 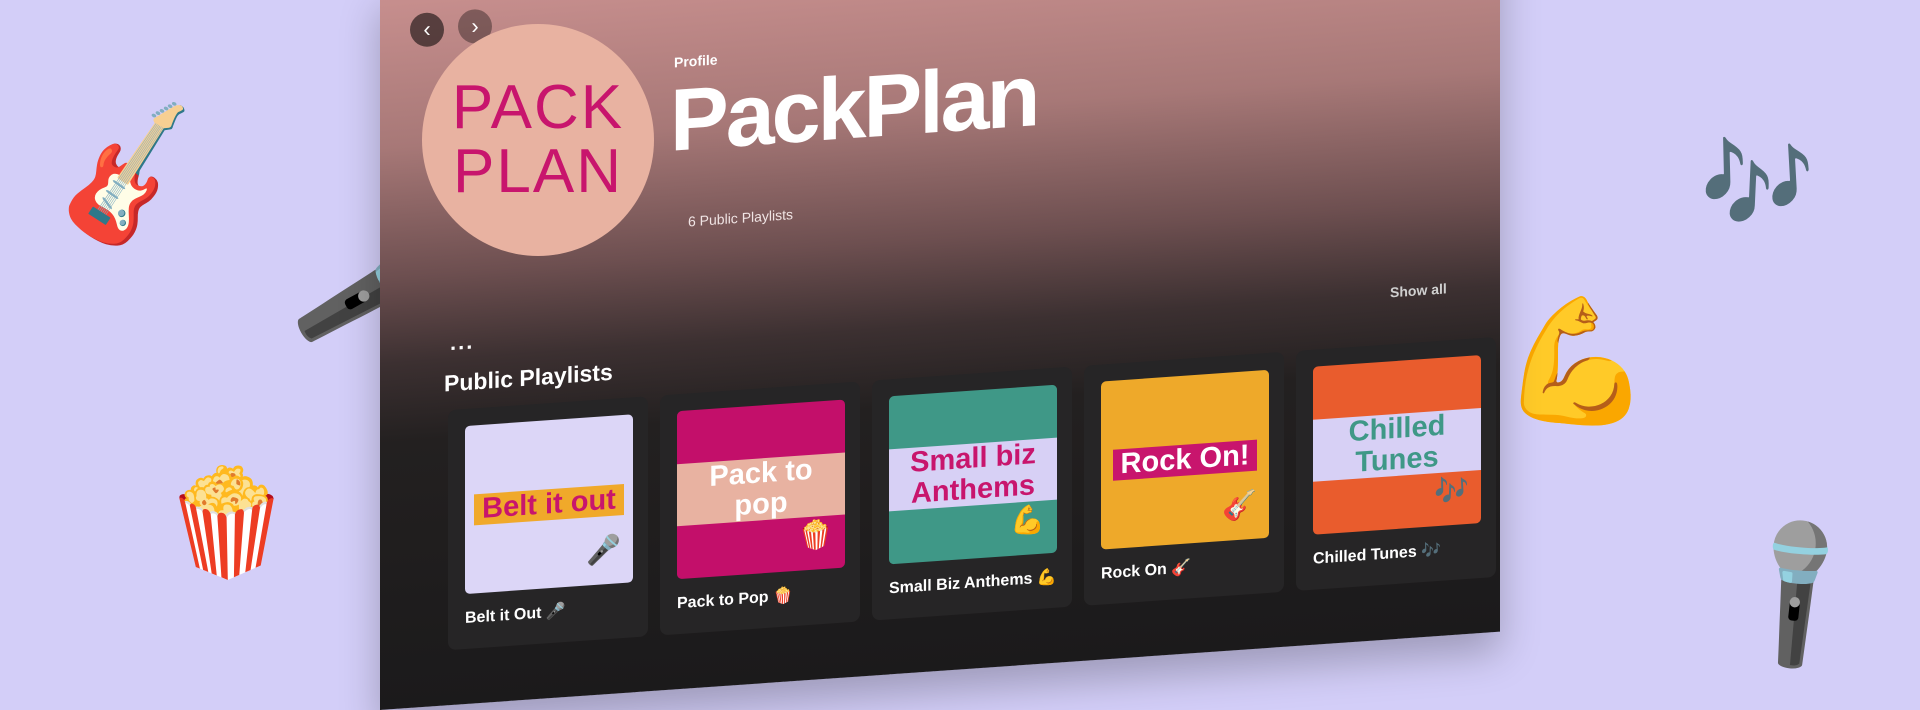 What do you see at coordinates (528, 377) in the screenshot?
I see `section-title: Public Playlists` at bounding box center [528, 377].